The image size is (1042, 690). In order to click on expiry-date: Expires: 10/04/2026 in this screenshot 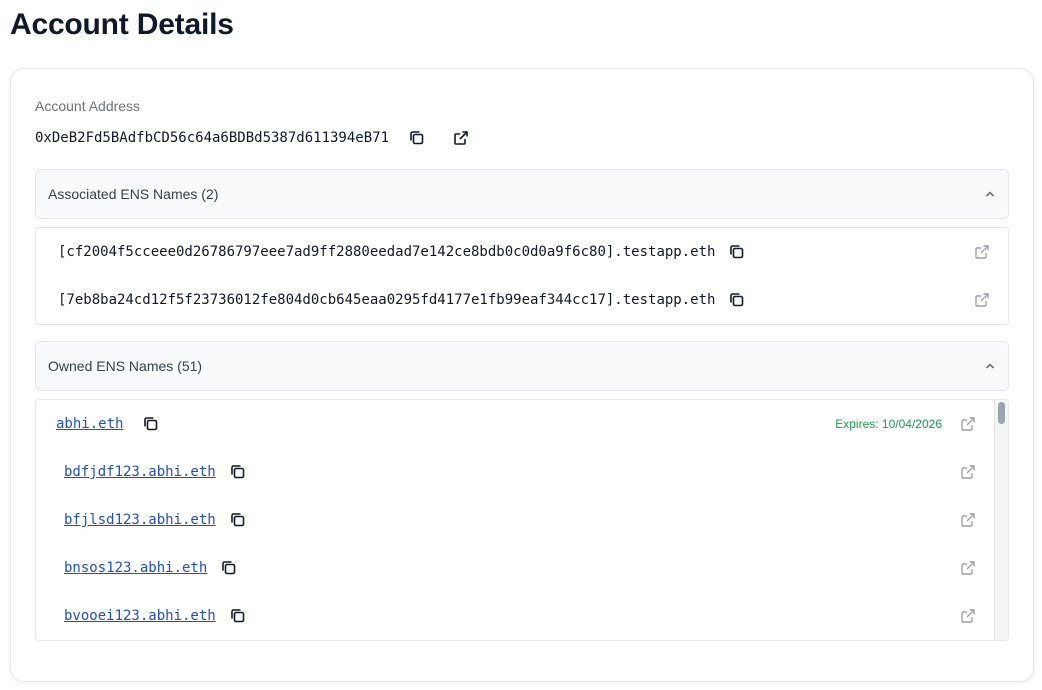, I will do `click(888, 424)`.